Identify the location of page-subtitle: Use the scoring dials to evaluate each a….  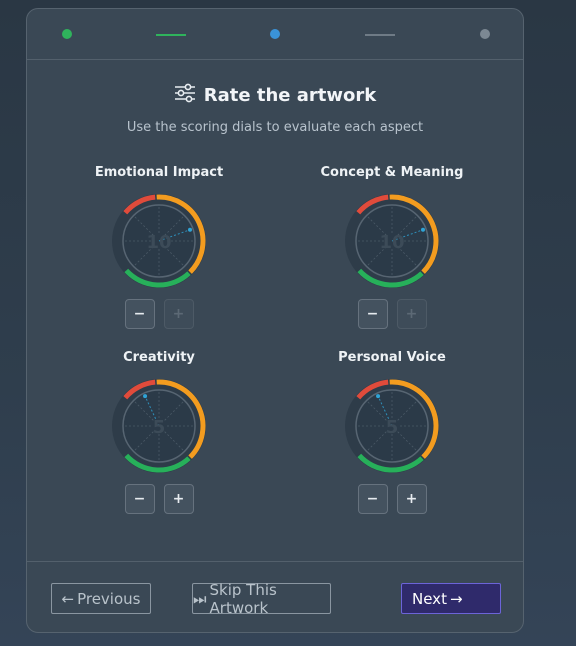
(275, 127).